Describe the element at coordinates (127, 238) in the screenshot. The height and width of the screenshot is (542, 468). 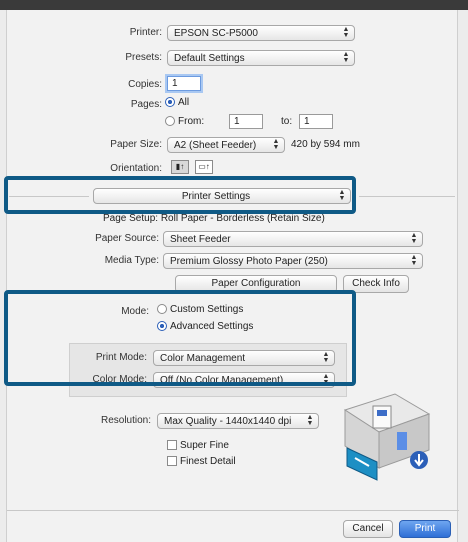
I see `paper-source-label: Paper Source:` at that location.